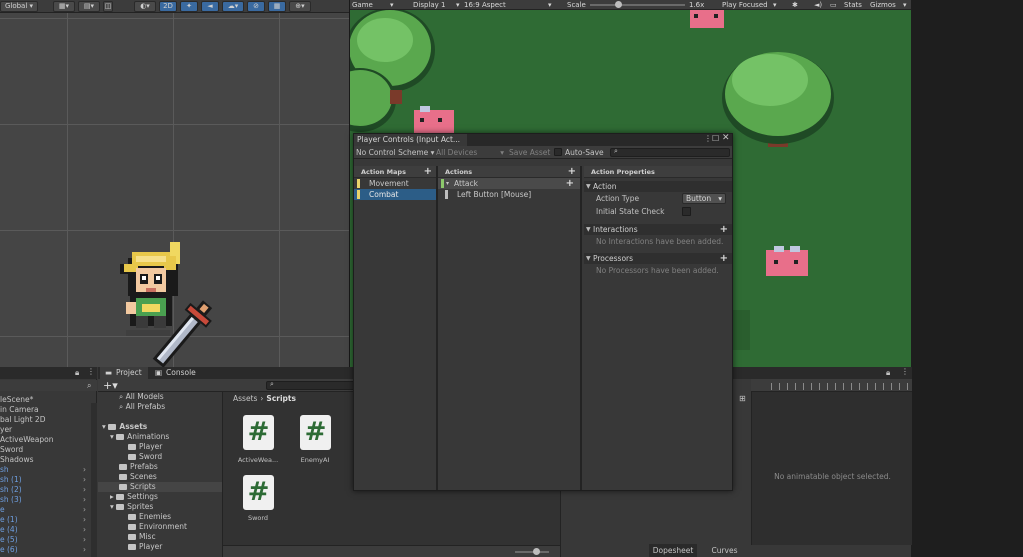  I want to click on tree-anim-sword: Sword, so click(160, 457).